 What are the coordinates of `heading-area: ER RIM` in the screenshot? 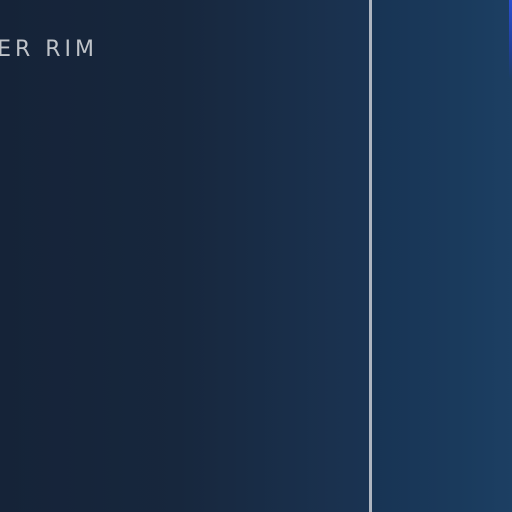 It's located at (180, 51).